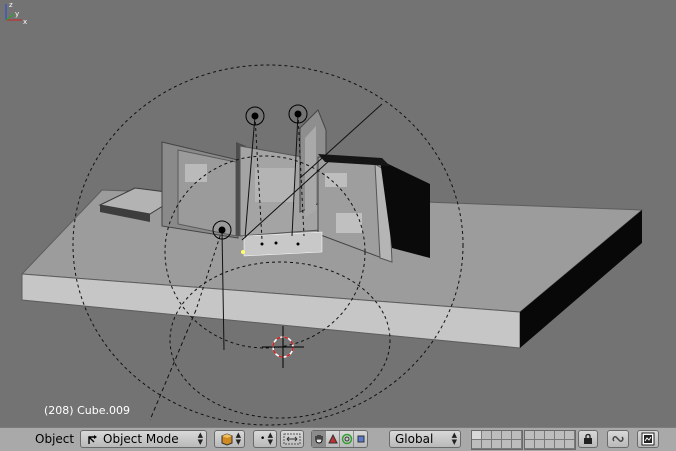 The height and width of the screenshot is (451, 676). I want to click on mode-select-value: Object Mode, so click(141, 439).